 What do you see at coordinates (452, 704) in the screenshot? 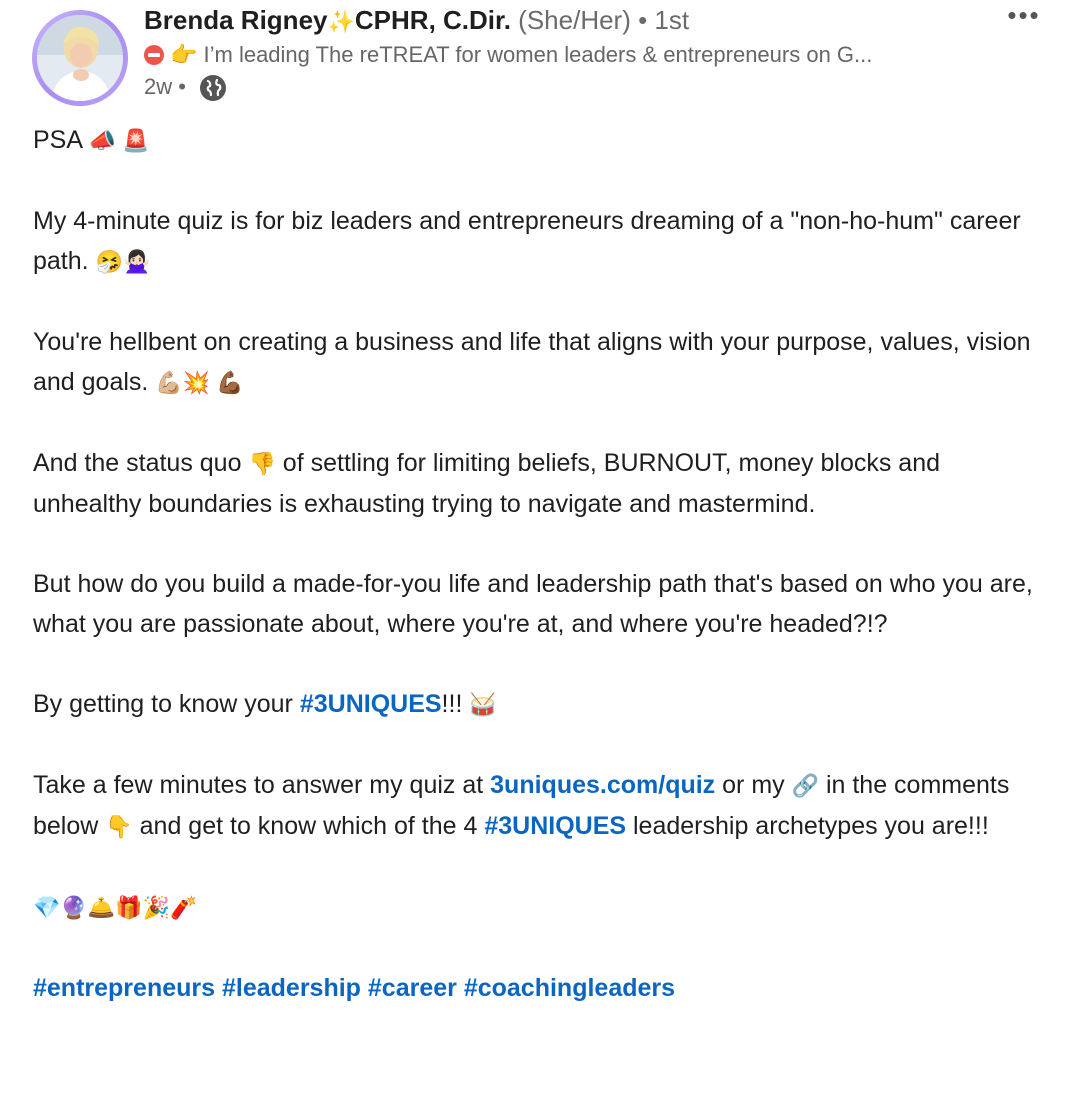
I see `paragraph-6-text-b: !!!` at bounding box center [452, 704].